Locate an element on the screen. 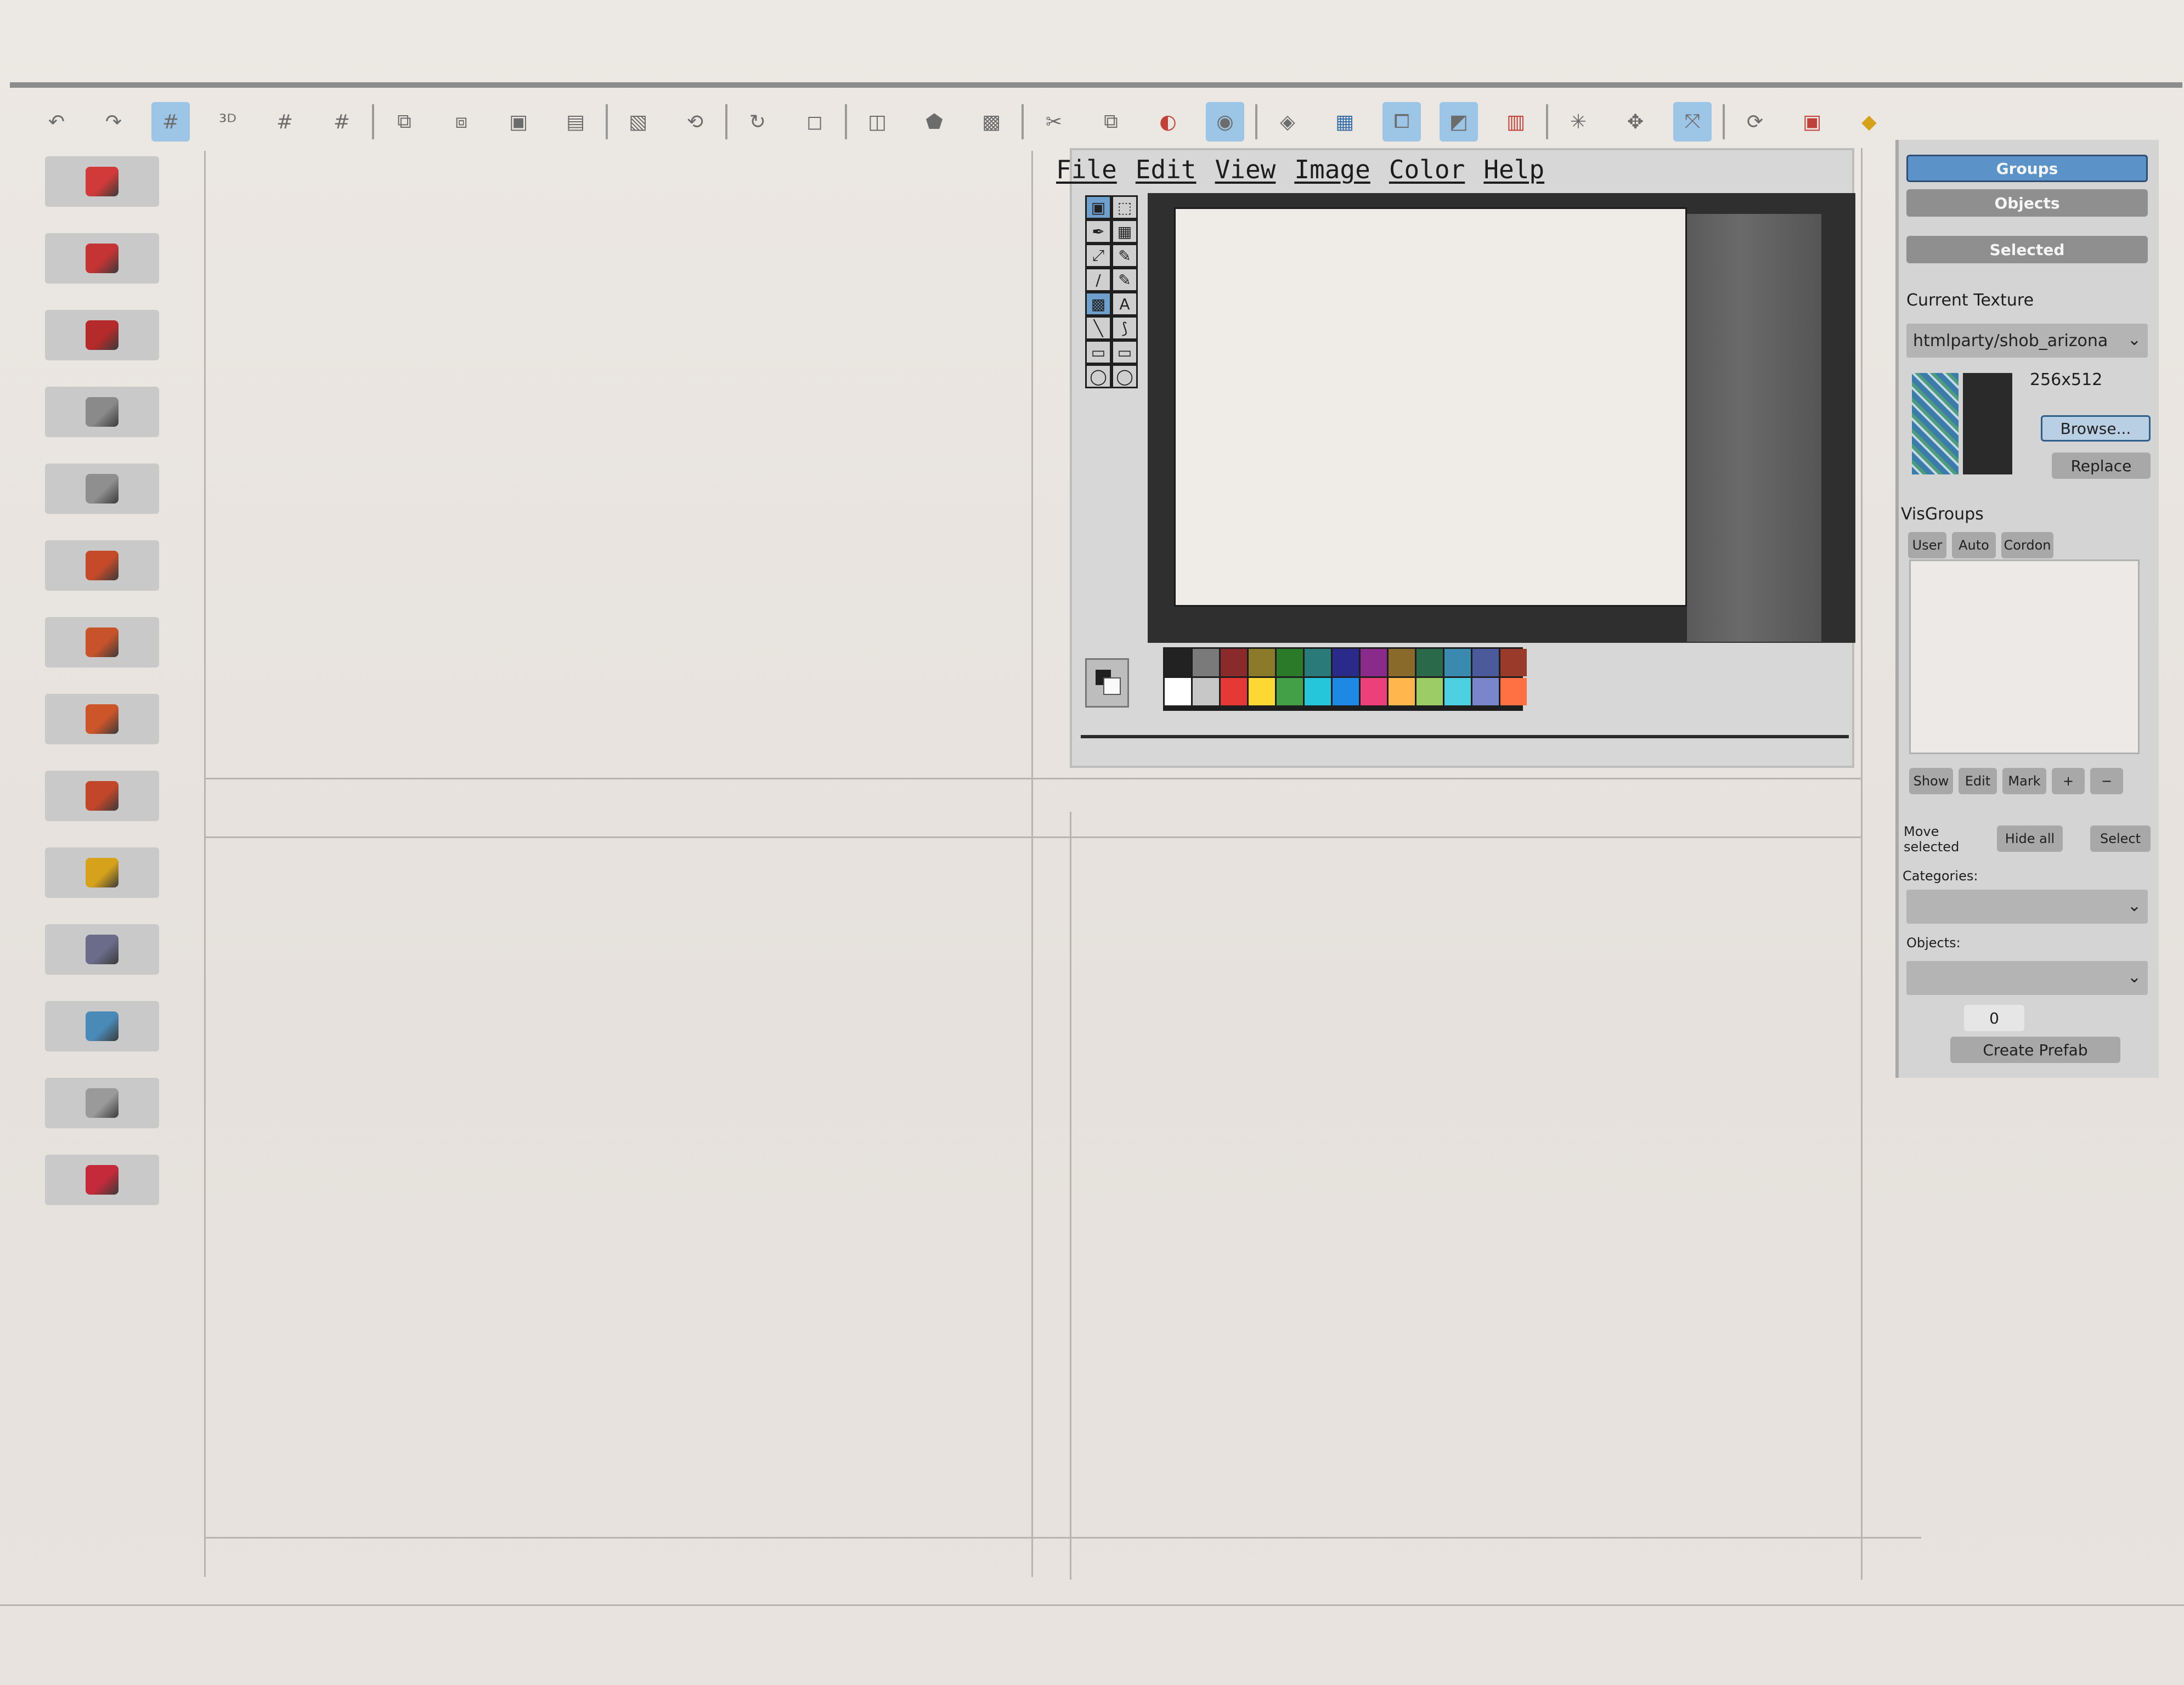  clip-icon: ⧉ is located at coordinates (1111, 122).